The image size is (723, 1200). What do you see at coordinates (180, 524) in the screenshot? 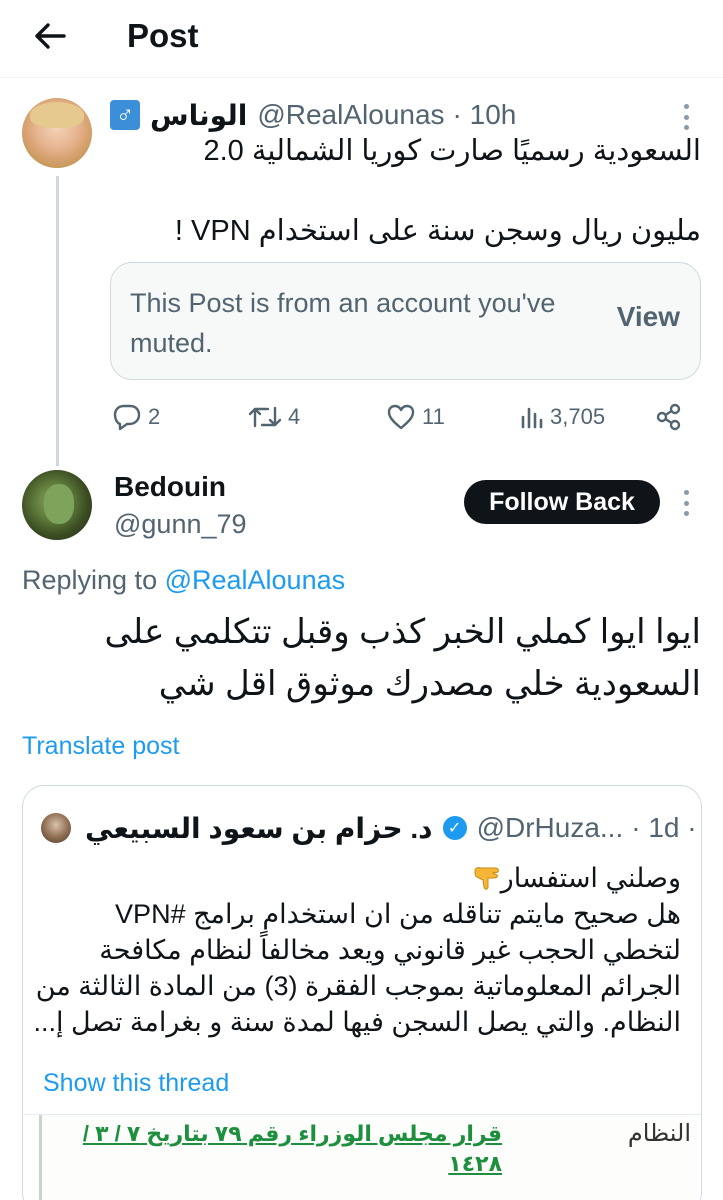
I see `author-handle: @gunn_79` at bounding box center [180, 524].